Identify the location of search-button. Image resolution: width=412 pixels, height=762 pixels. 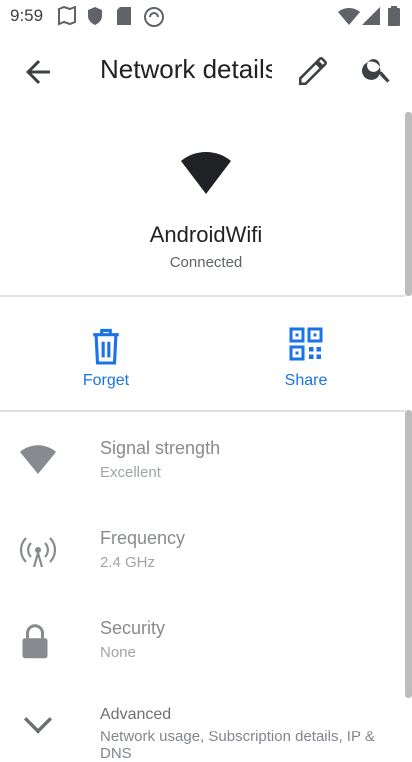
(378, 70).